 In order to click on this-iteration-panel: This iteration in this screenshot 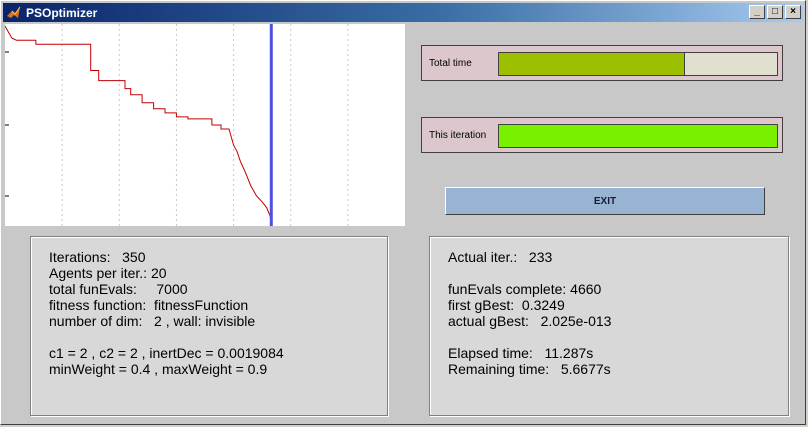, I will do `click(602, 135)`.